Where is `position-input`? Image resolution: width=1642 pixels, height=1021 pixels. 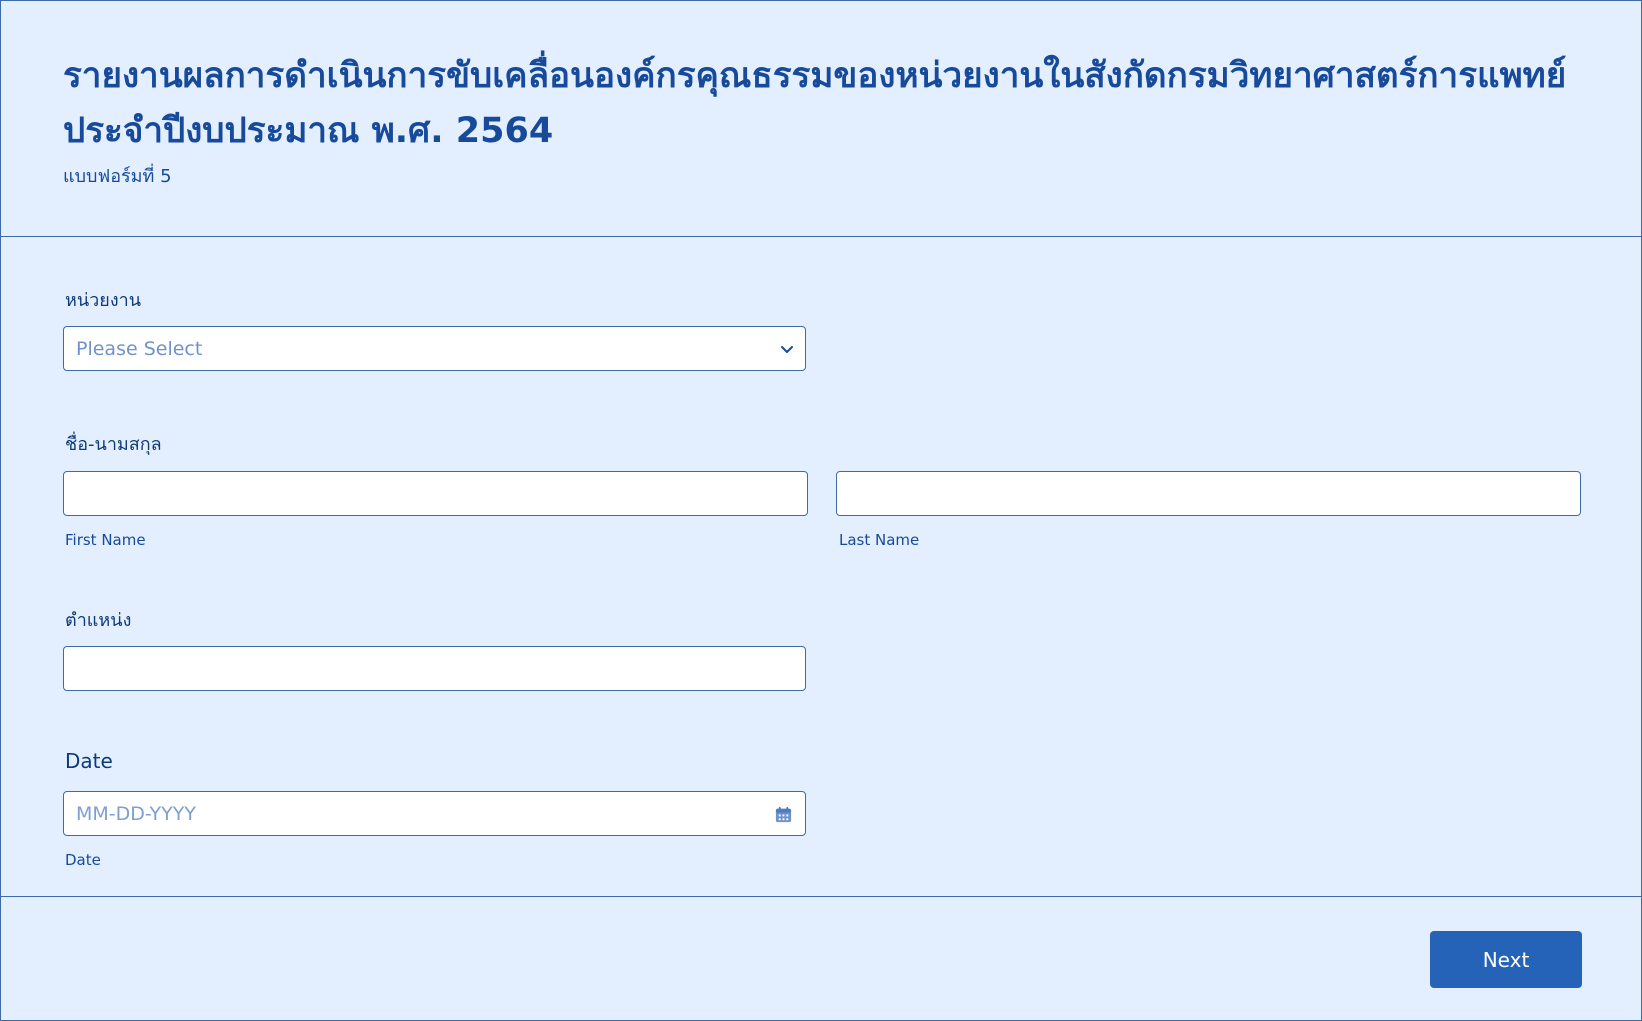
position-input is located at coordinates (434, 668).